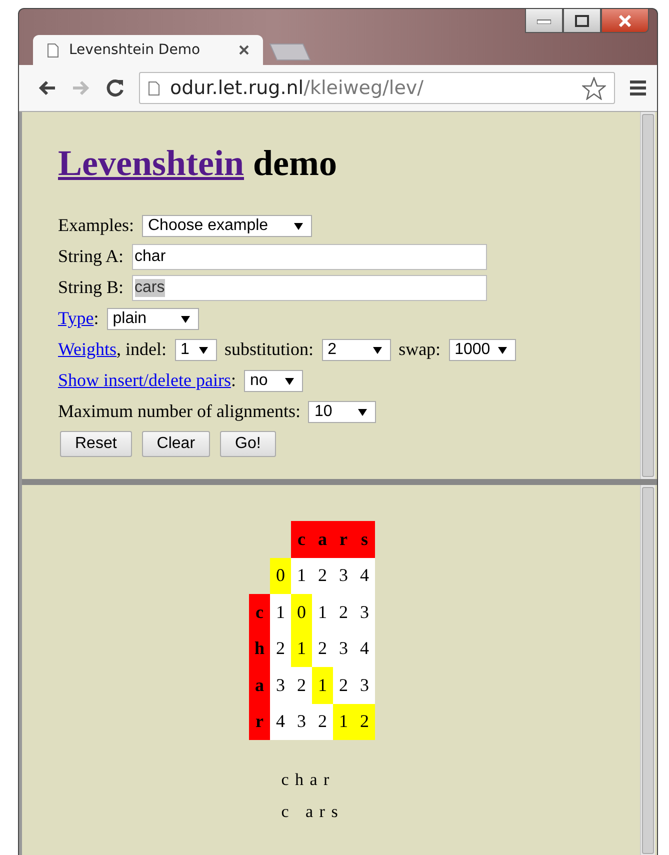 The height and width of the screenshot is (855, 669). Describe the element at coordinates (91, 287) in the screenshot. I see `field-label: String B:` at that location.